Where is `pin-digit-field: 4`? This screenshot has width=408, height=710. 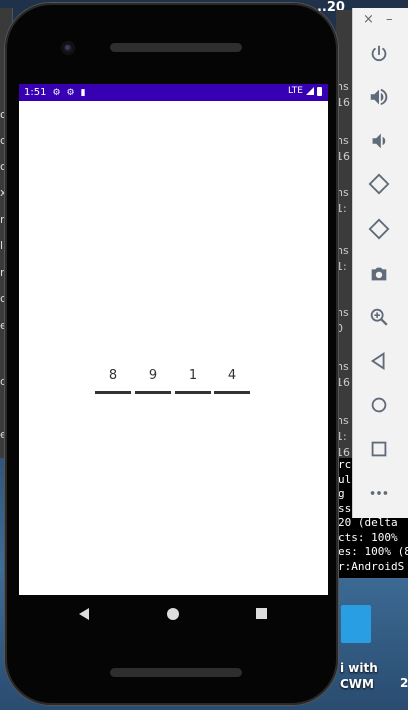 pin-digit-field: 4 is located at coordinates (232, 380).